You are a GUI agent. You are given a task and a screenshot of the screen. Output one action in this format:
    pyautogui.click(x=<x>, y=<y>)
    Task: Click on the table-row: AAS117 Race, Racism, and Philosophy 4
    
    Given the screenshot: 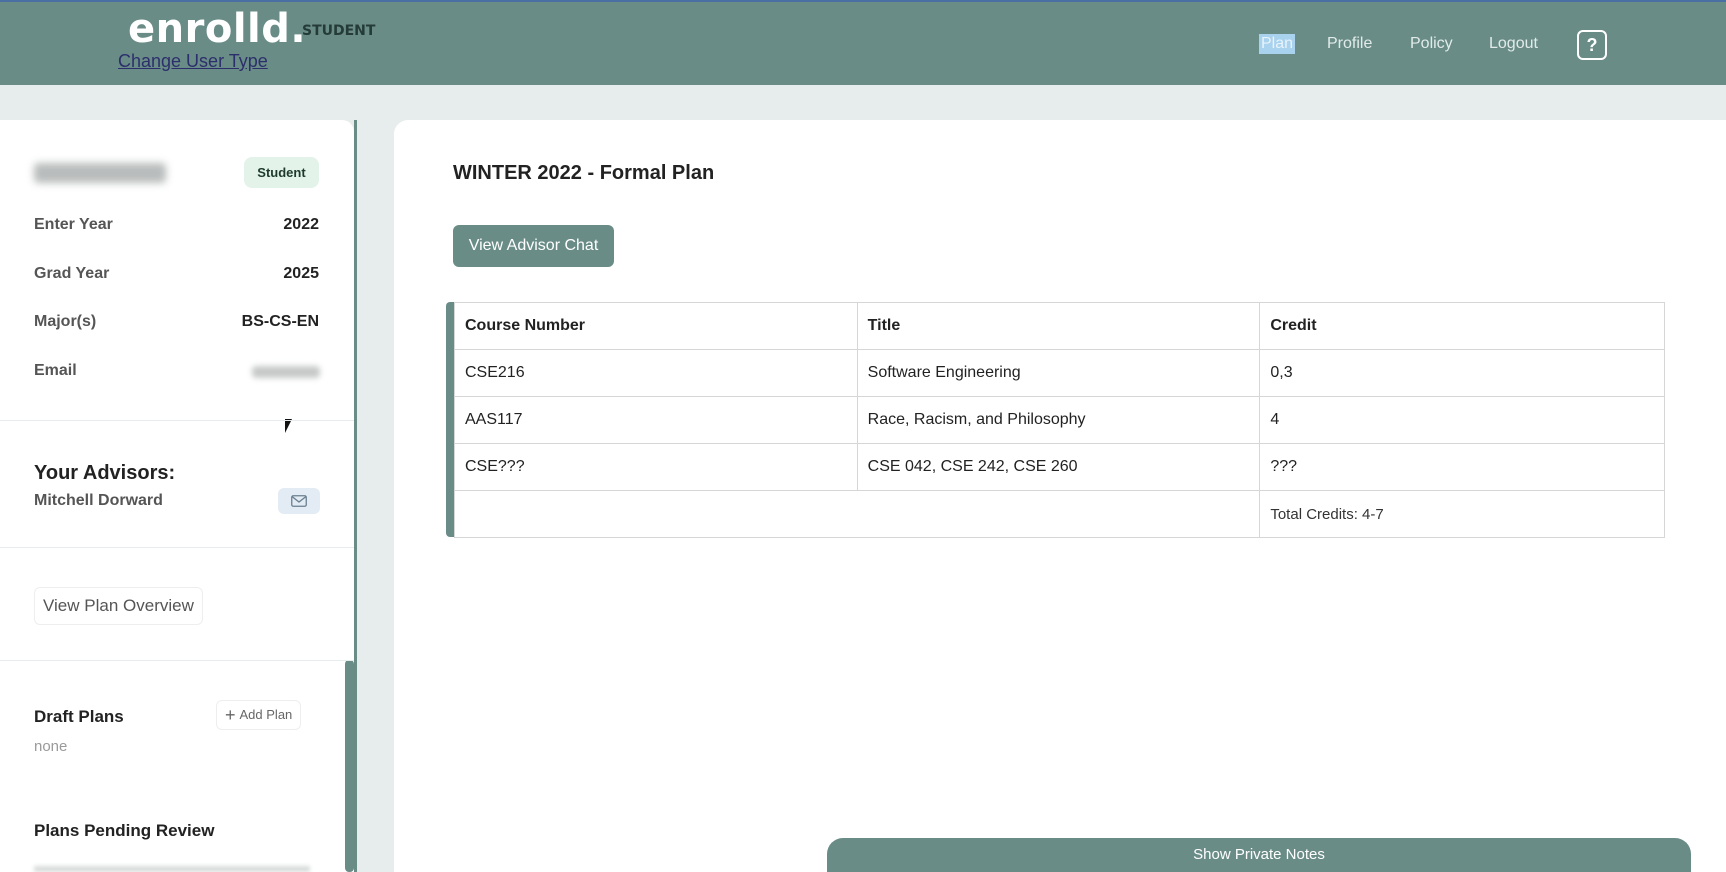 What is the action you would take?
    pyautogui.click(x=1059, y=420)
    